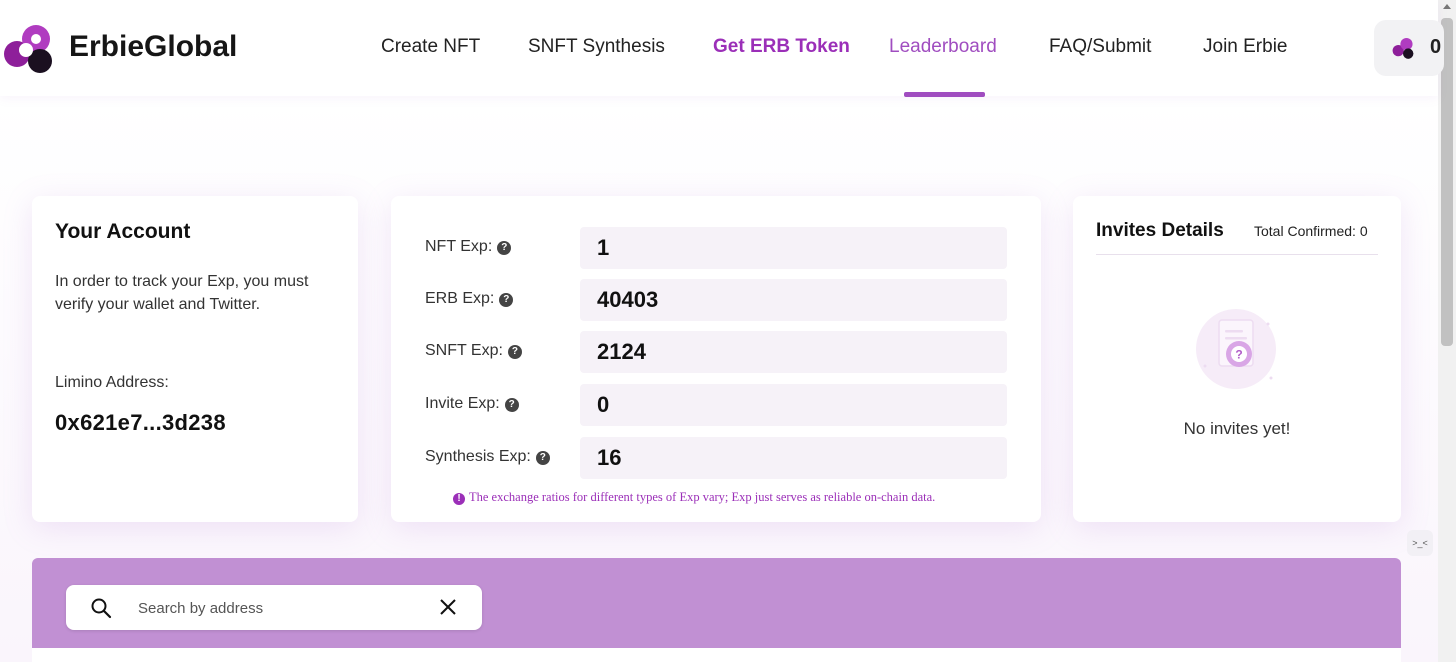 Image resolution: width=1456 pixels, height=662 pixels. What do you see at coordinates (943, 47) in the screenshot?
I see `nav-leaderboard: Leaderboard` at bounding box center [943, 47].